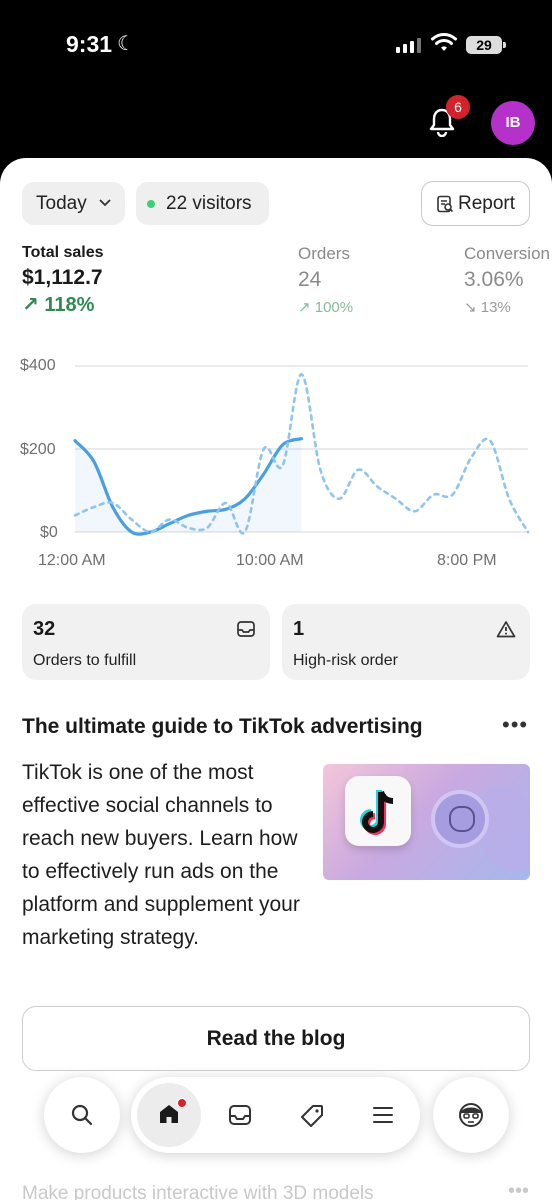 The height and width of the screenshot is (1200, 552). What do you see at coordinates (408, 45) in the screenshot?
I see `signal-icon` at bounding box center [408, 45].